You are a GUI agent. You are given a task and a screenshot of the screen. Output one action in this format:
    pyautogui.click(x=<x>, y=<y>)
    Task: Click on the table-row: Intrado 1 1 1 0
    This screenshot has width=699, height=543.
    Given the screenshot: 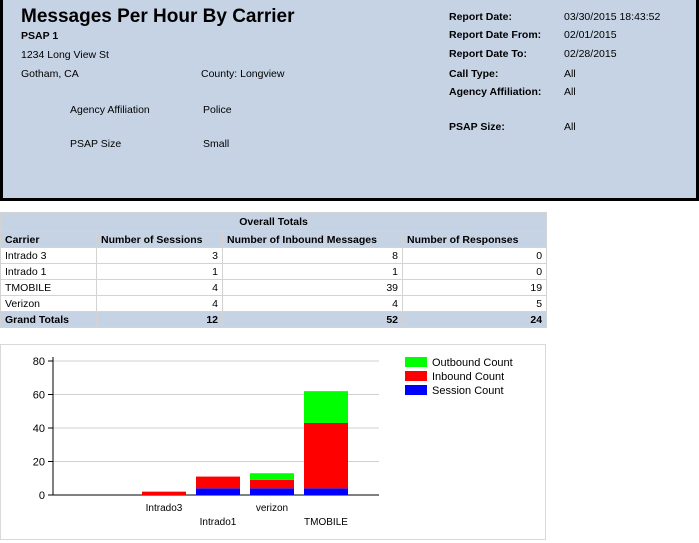 What is the action you would take?
    pyautogui.click(x=274, y=271)
    